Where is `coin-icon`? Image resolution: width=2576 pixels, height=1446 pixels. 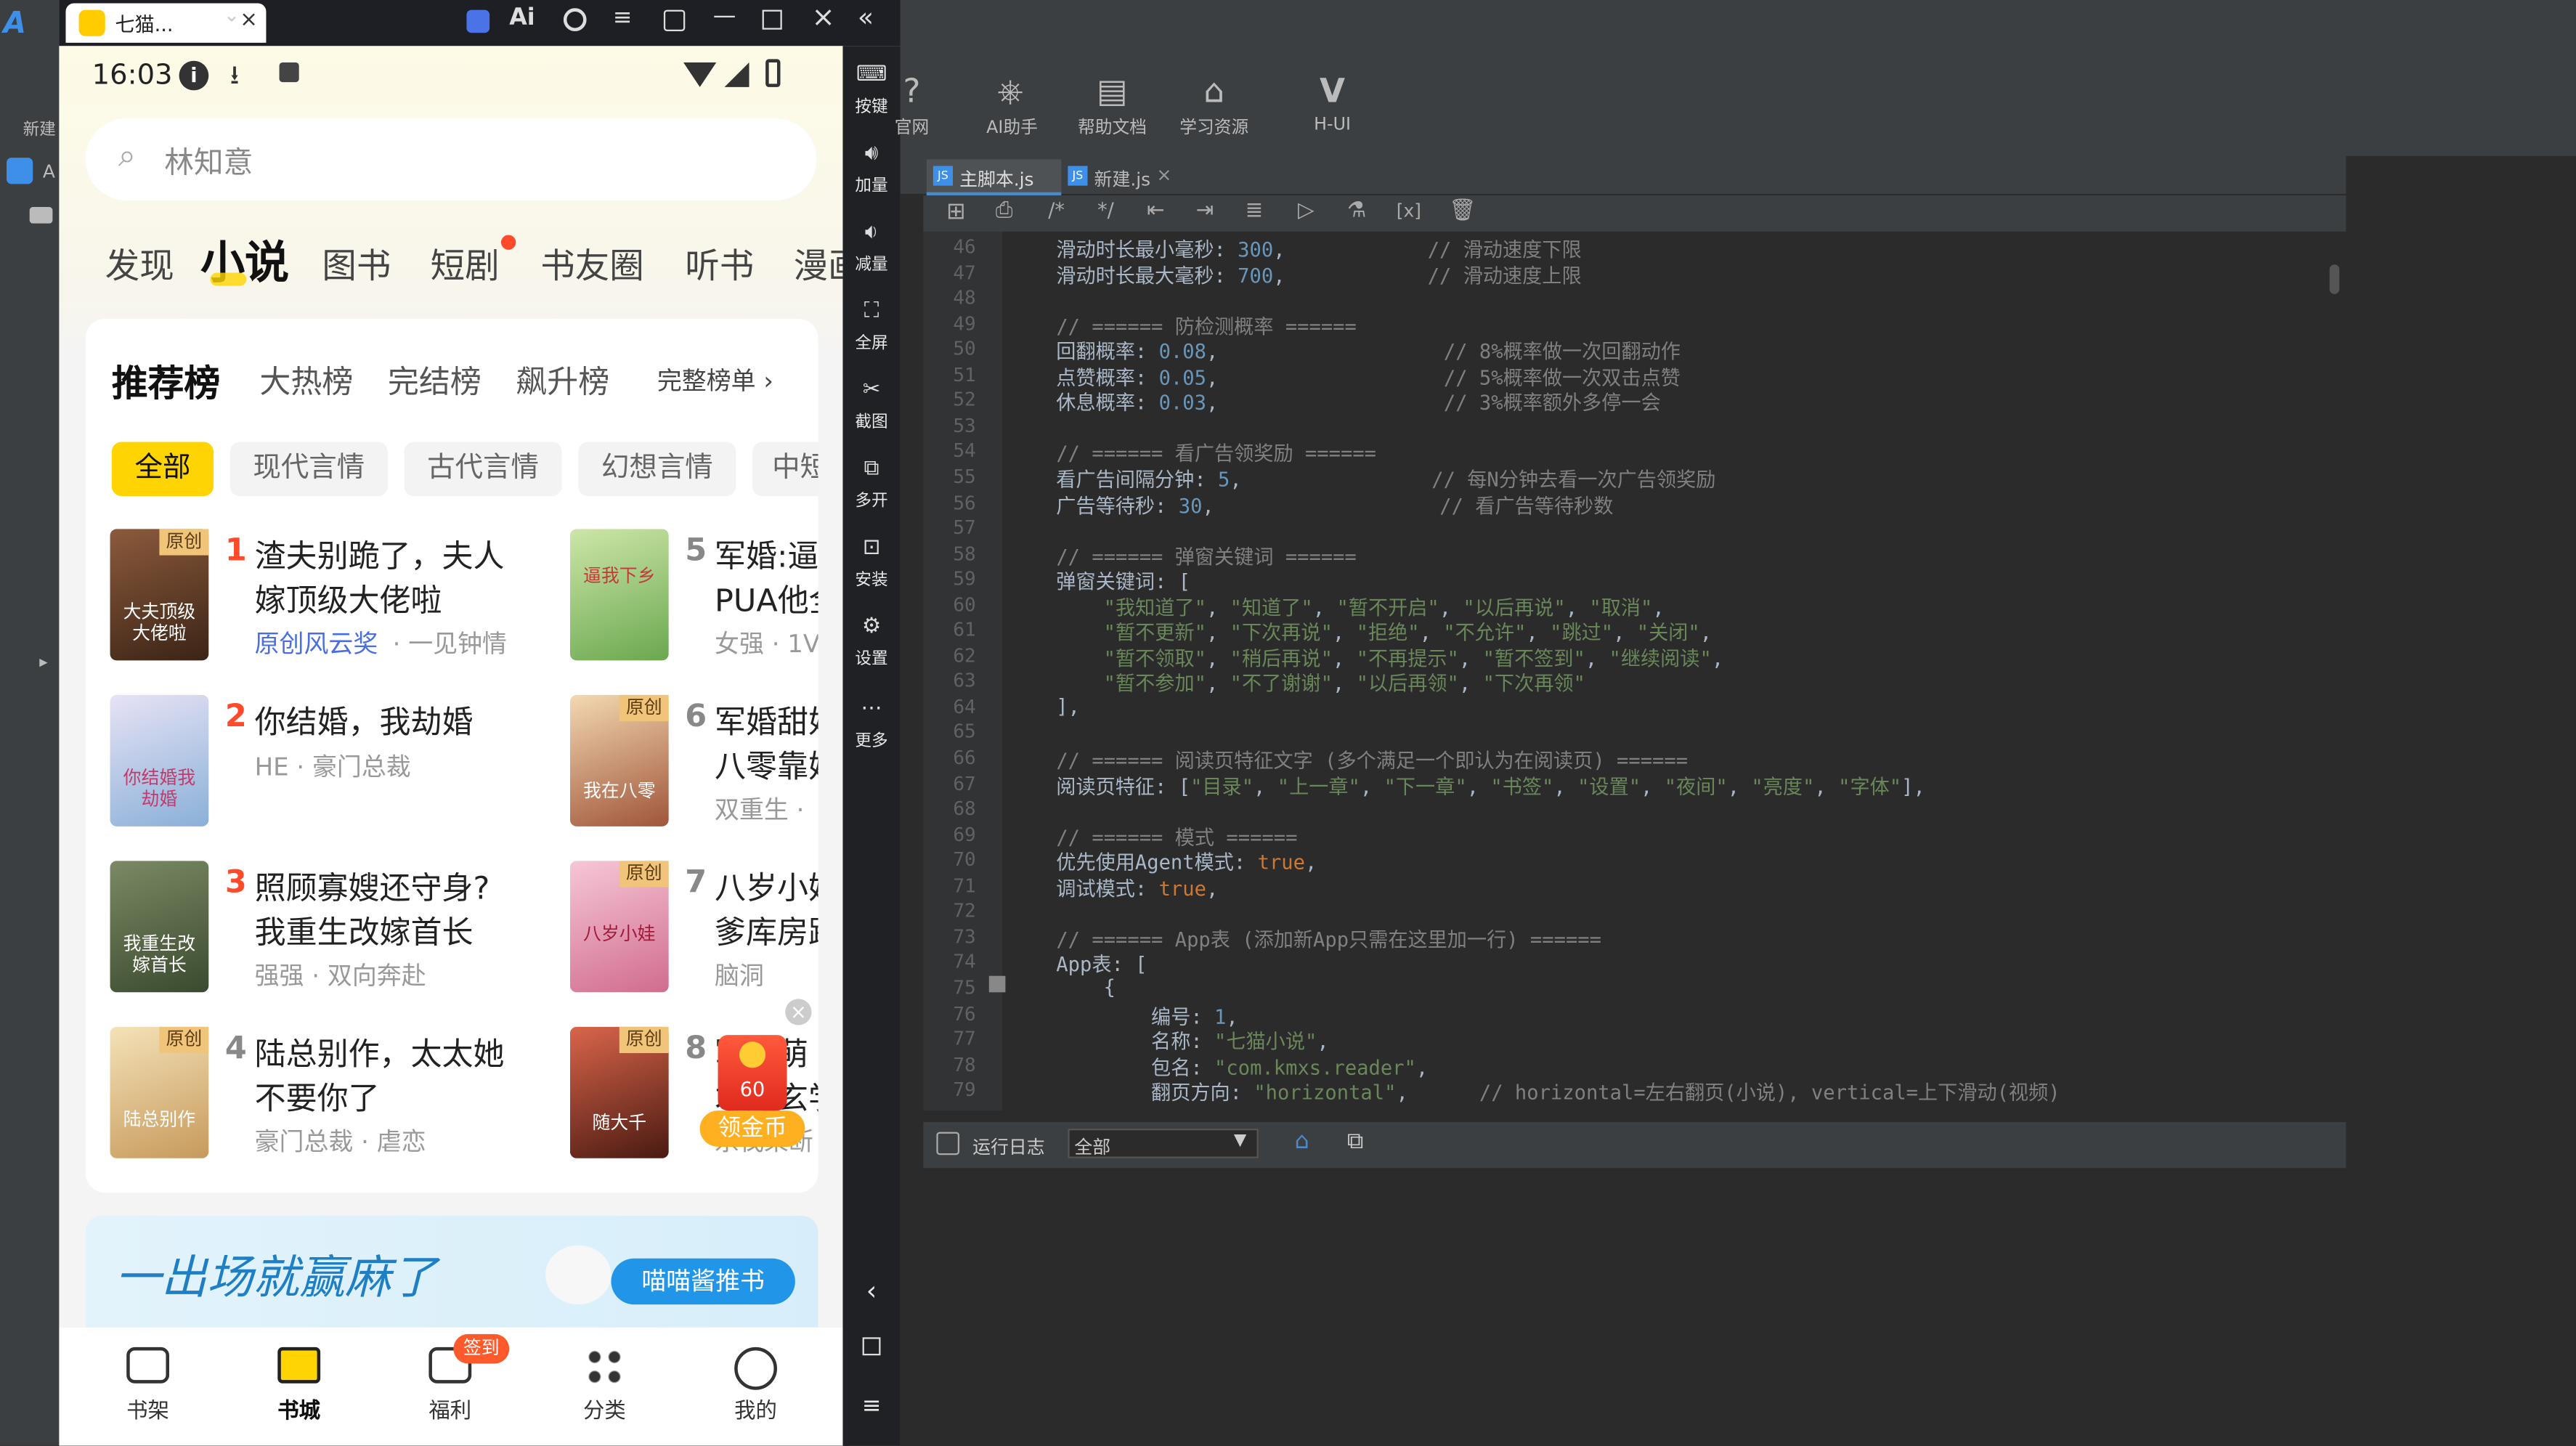
coin-icon is located at coordinates (752, 1054).